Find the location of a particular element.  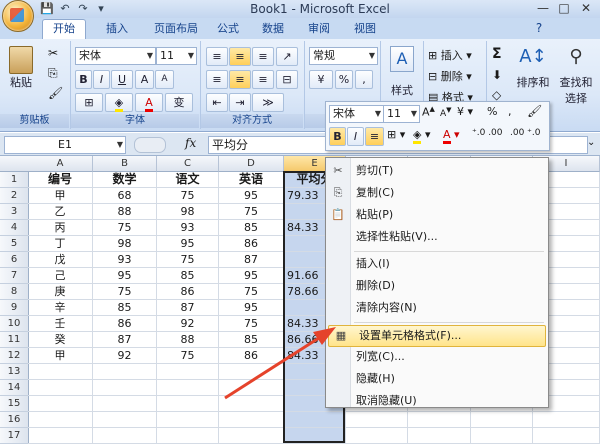

arrow-head is located at coordinates (324, 336).